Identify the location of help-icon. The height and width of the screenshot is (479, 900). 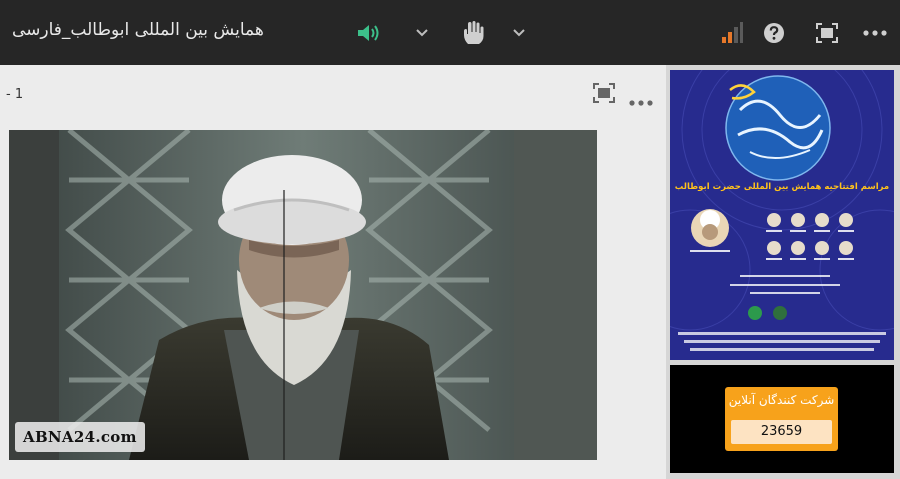
(774, 33).